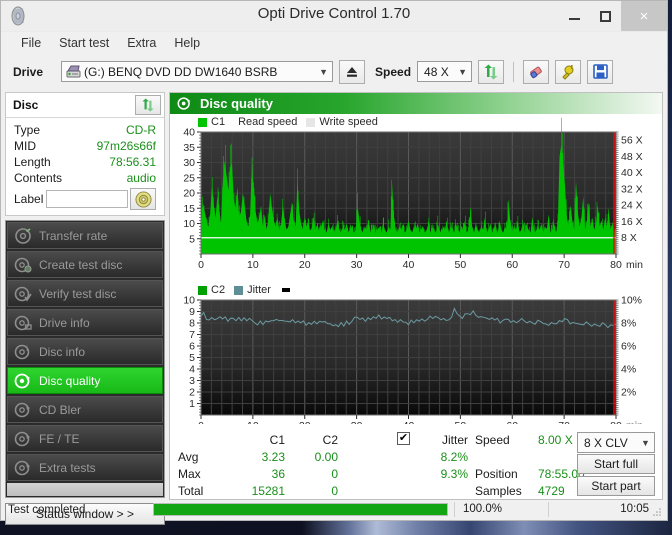 Image resolution: width=672 pixels, height=535 pixels. I want to click on sidebar-item-fe-te: FE / TE, so click(85, 438).